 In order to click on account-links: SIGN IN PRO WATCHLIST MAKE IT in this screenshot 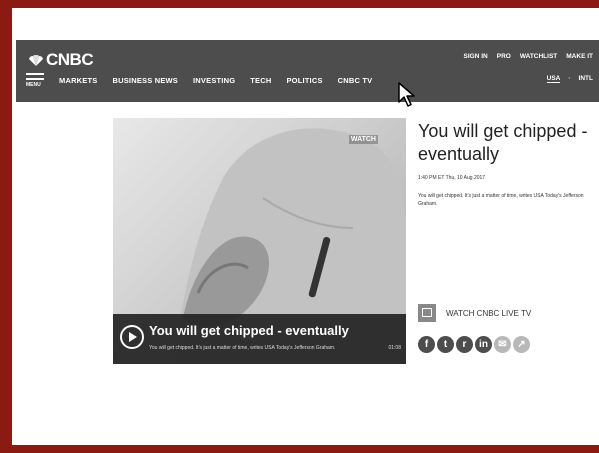, I will do `click(528, 56)`.